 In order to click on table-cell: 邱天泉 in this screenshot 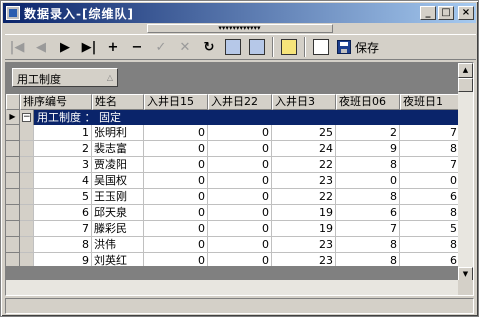, I will do `click(118, 213)`.